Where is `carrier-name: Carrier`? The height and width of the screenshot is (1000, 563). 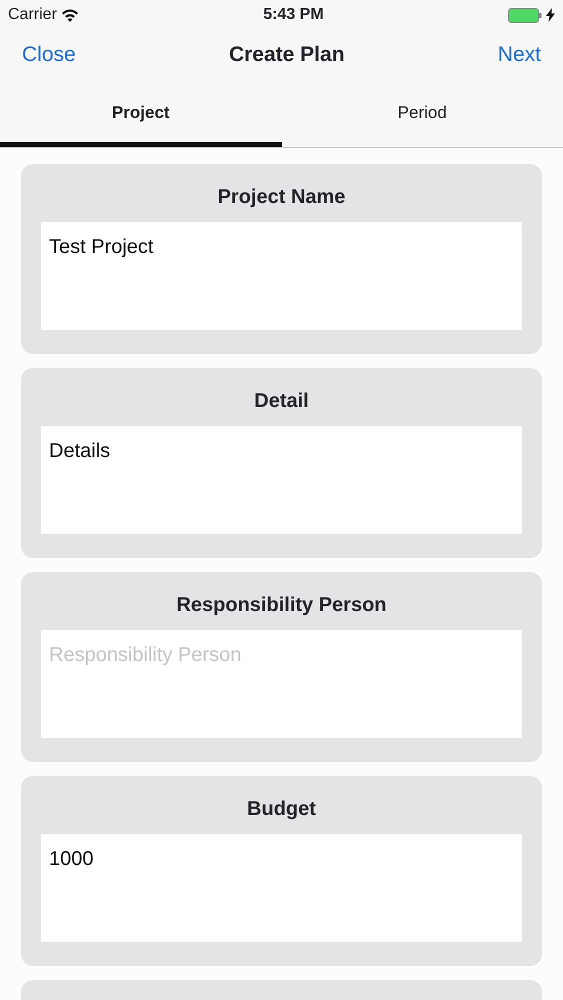
carrier-name: Carrier is located at coordinates (32, 15).